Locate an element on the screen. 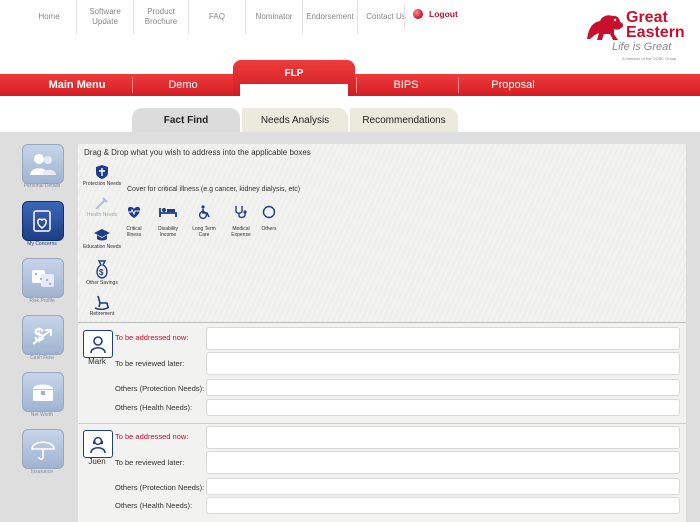 The height and width of the screenshot is (522, 700). umbrella-icon is located at coordinates (43, 451).